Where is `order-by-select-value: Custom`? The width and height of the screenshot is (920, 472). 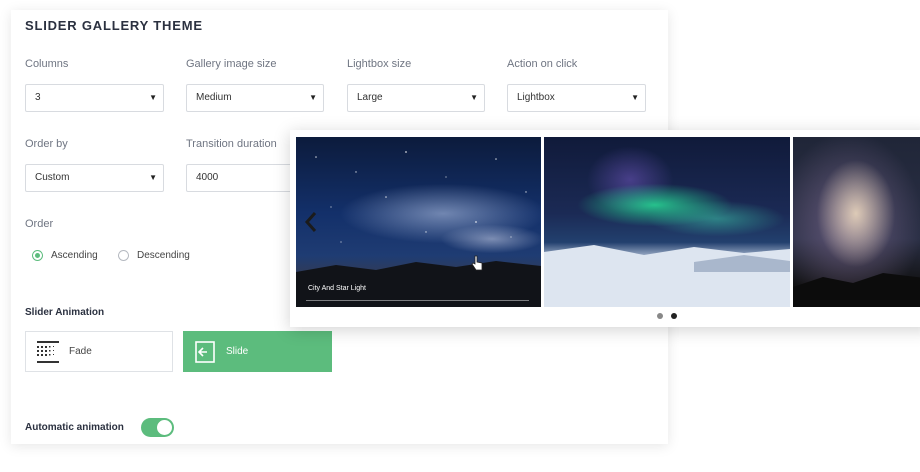 order-by-select-value: Custom is located at coordinates (52, 177).